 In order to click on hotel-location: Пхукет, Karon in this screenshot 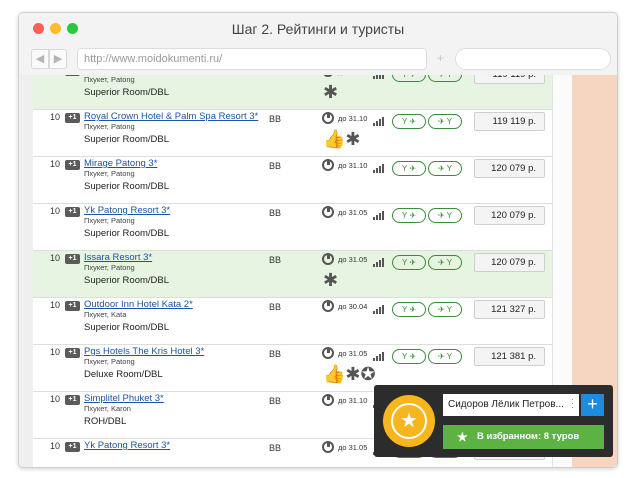, I will do `click(107, 408)`.